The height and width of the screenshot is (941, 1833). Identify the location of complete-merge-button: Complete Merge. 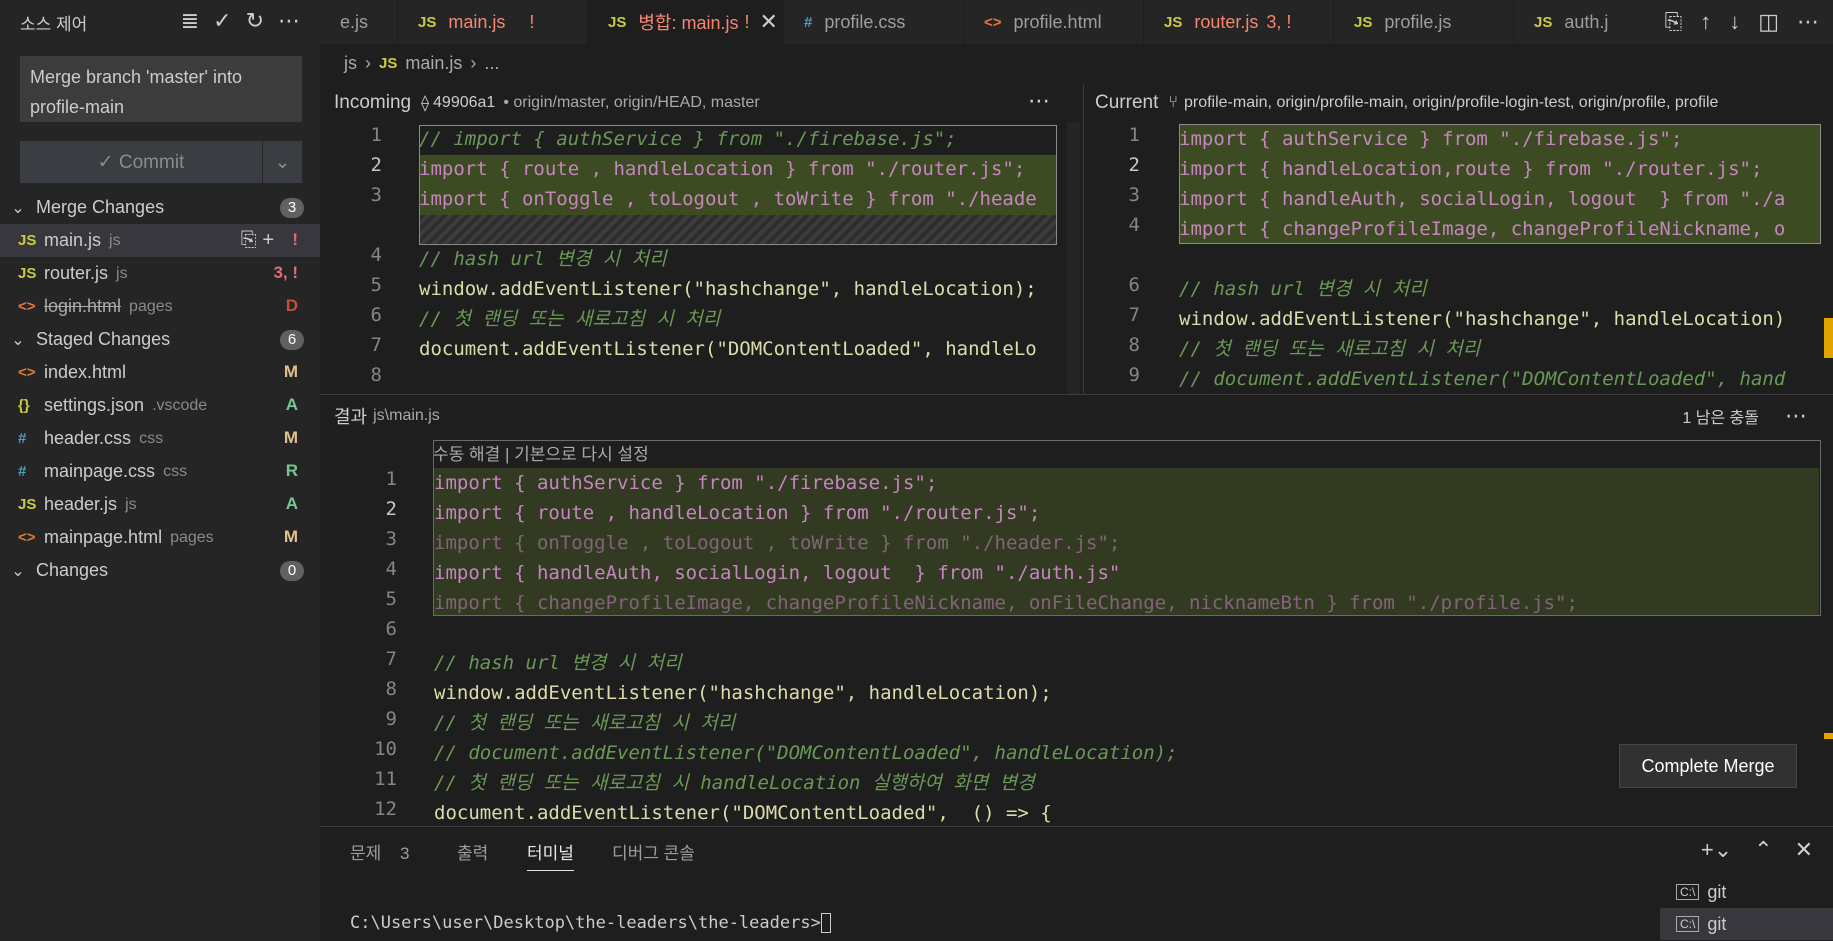
(1708, 766).